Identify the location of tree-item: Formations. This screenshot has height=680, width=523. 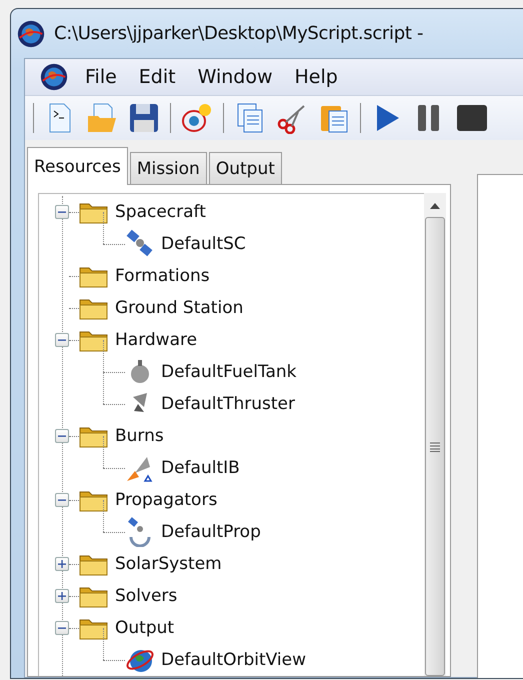
(162, 276).